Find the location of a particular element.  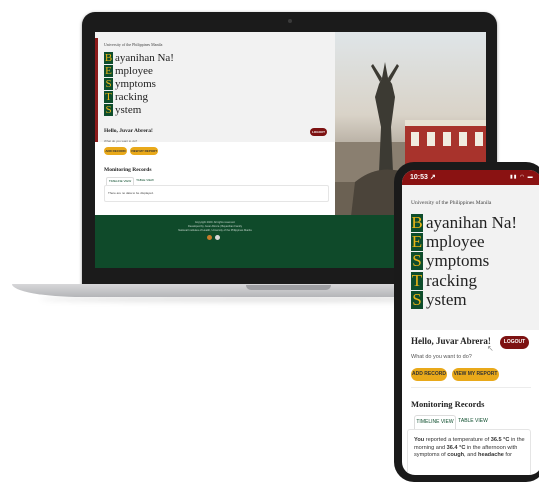

header-accent-bar is located at coordinates (96, 90).